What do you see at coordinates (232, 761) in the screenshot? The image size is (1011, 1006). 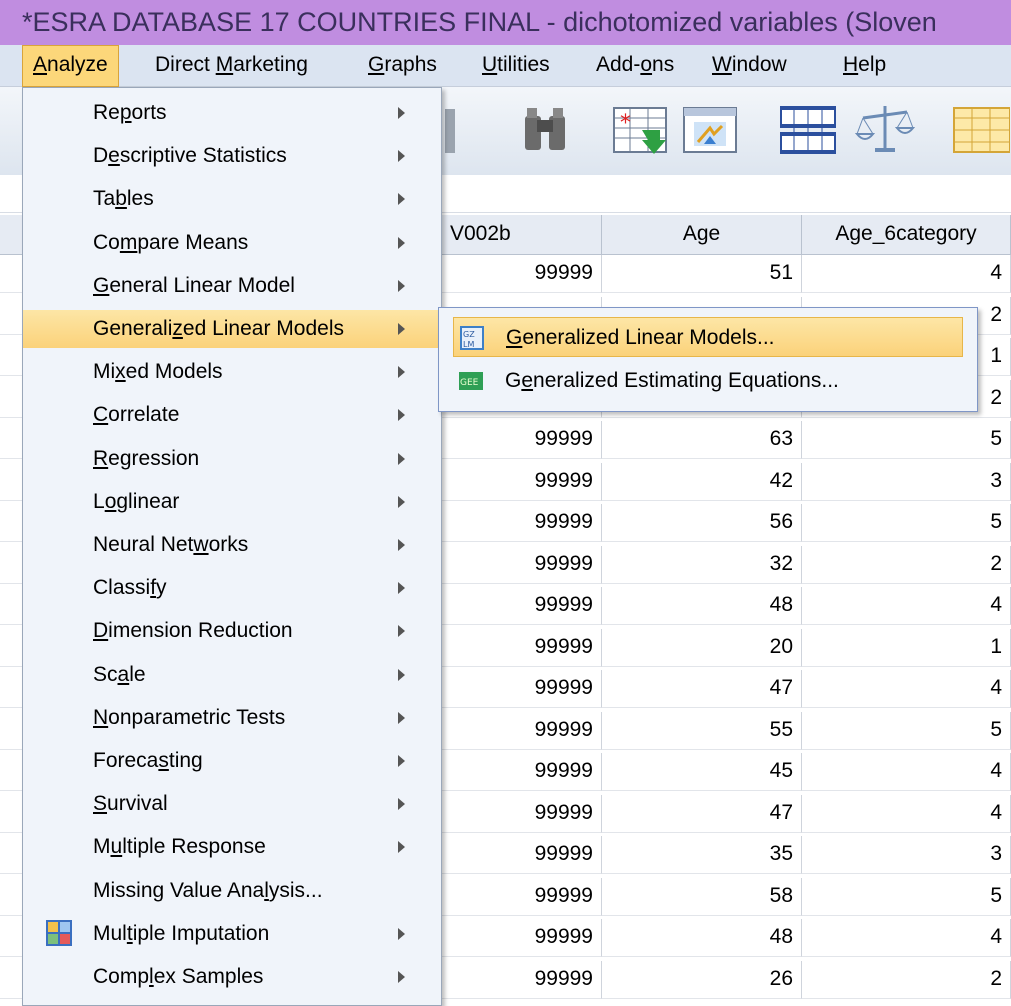 I see `menu-item: Forecasting` at bounding box center [232, 761].